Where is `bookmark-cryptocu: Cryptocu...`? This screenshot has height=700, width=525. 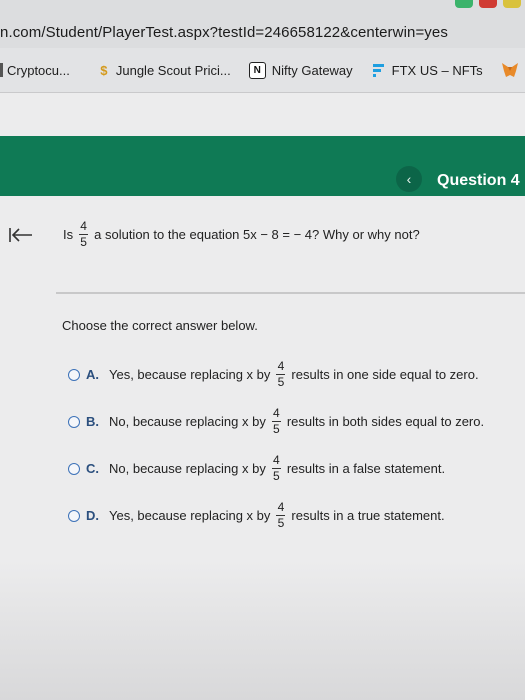 bookmark-cryptocu: Cryptocu... is located at coordinates (35, 70).